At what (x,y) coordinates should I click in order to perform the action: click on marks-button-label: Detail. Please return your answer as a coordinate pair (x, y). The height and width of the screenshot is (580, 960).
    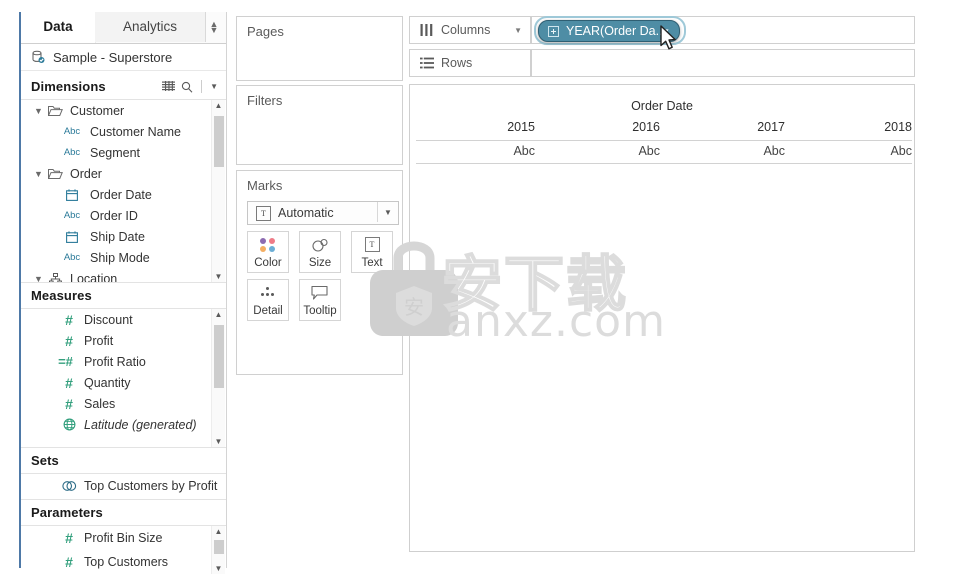
    Looking at the image, I should click on (268, 311).